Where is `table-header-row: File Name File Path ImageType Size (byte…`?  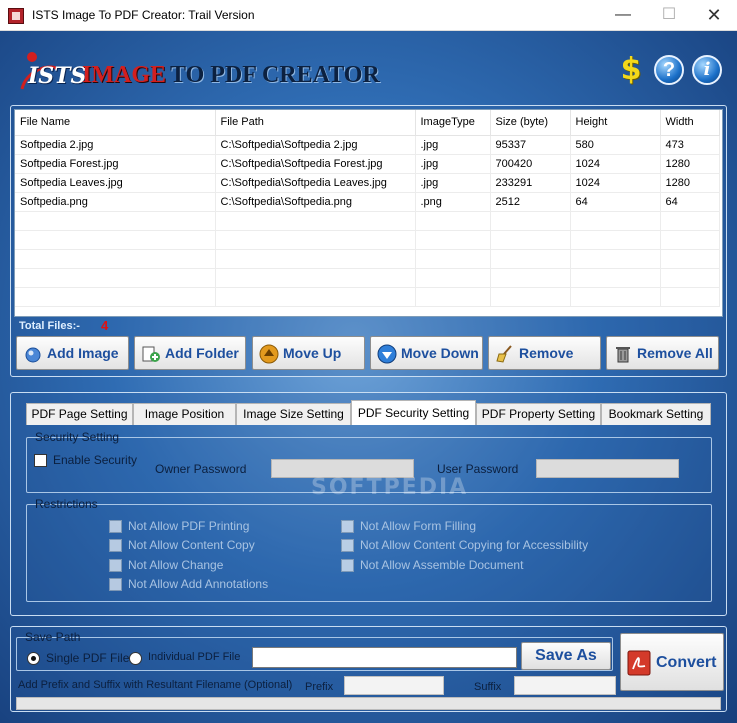 table-header-row: File Name File Path ImageType Size (byte… is located at coordinates (367, 123).